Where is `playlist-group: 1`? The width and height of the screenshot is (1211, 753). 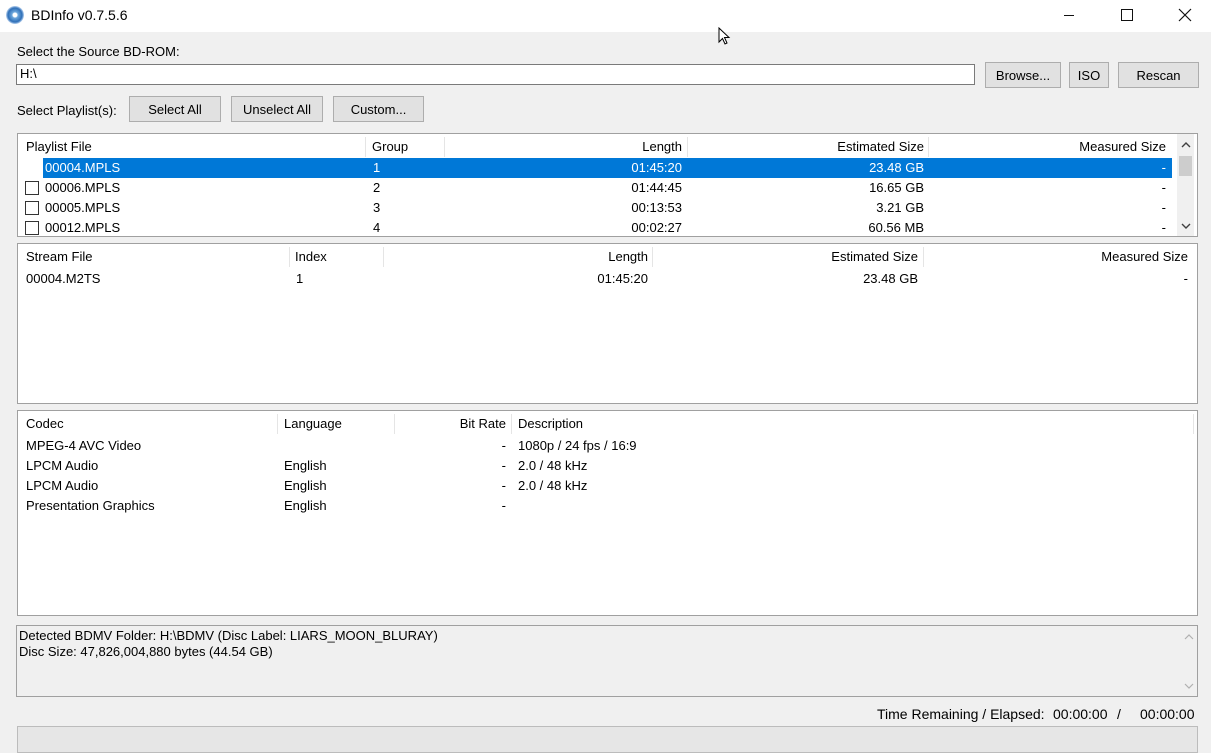 playlist-group: 1 is located at coordinates (377, 167).